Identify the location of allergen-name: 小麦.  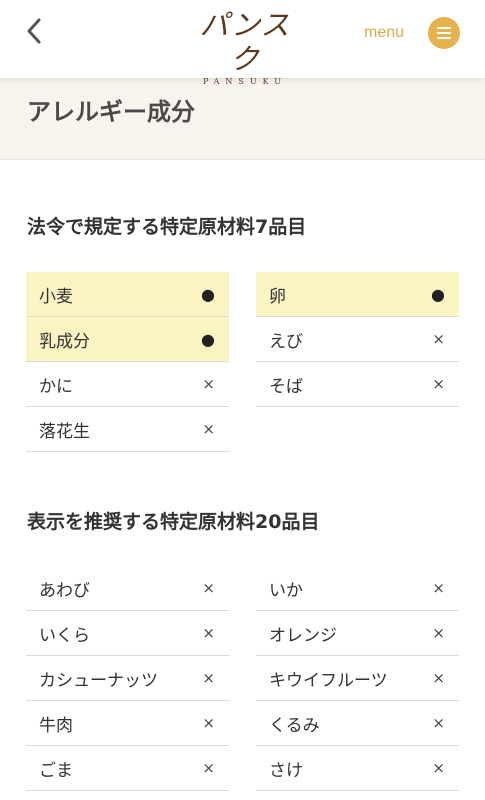
(56, 296).